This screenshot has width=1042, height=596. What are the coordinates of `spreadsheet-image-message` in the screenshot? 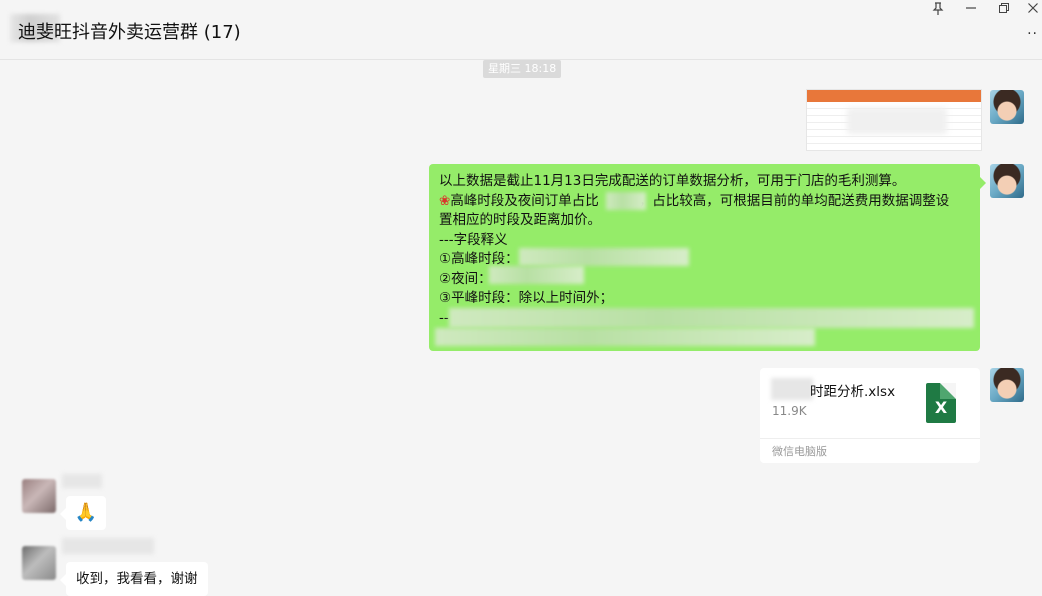 It's located at (894, 120).